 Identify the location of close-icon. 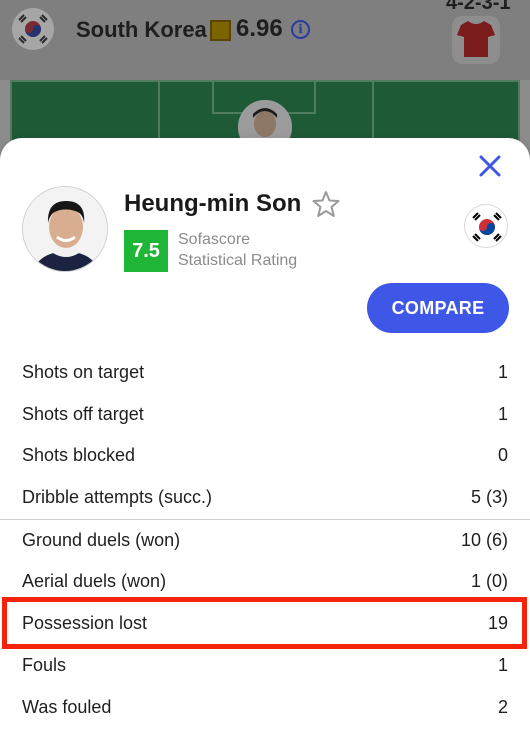
(490, 166).